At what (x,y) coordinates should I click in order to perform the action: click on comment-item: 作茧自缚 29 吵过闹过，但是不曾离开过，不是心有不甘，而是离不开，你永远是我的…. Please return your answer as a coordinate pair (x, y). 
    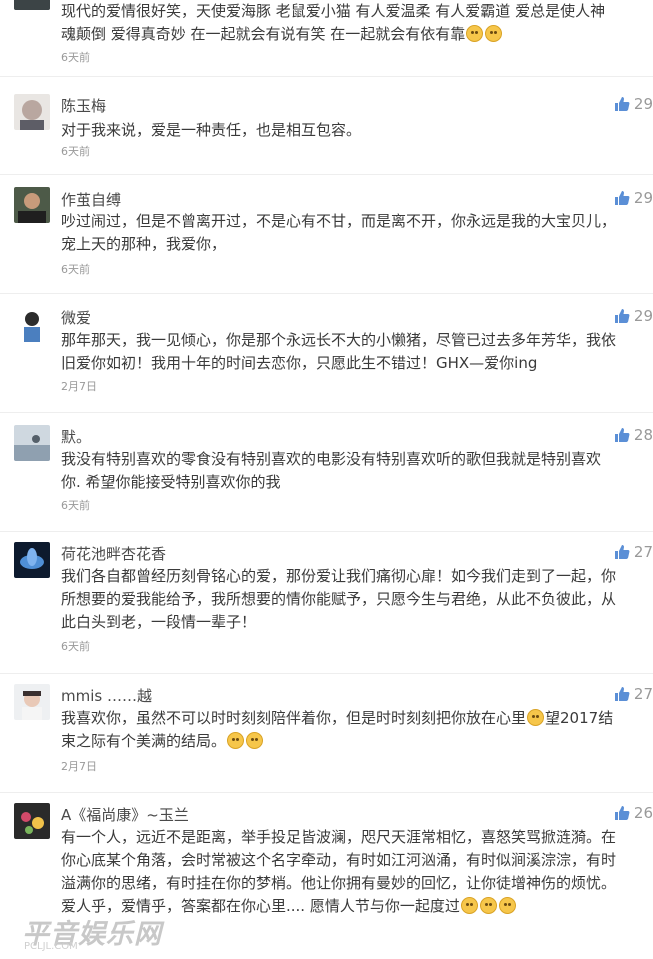
    Looking at the image, I should click on (326, 234).